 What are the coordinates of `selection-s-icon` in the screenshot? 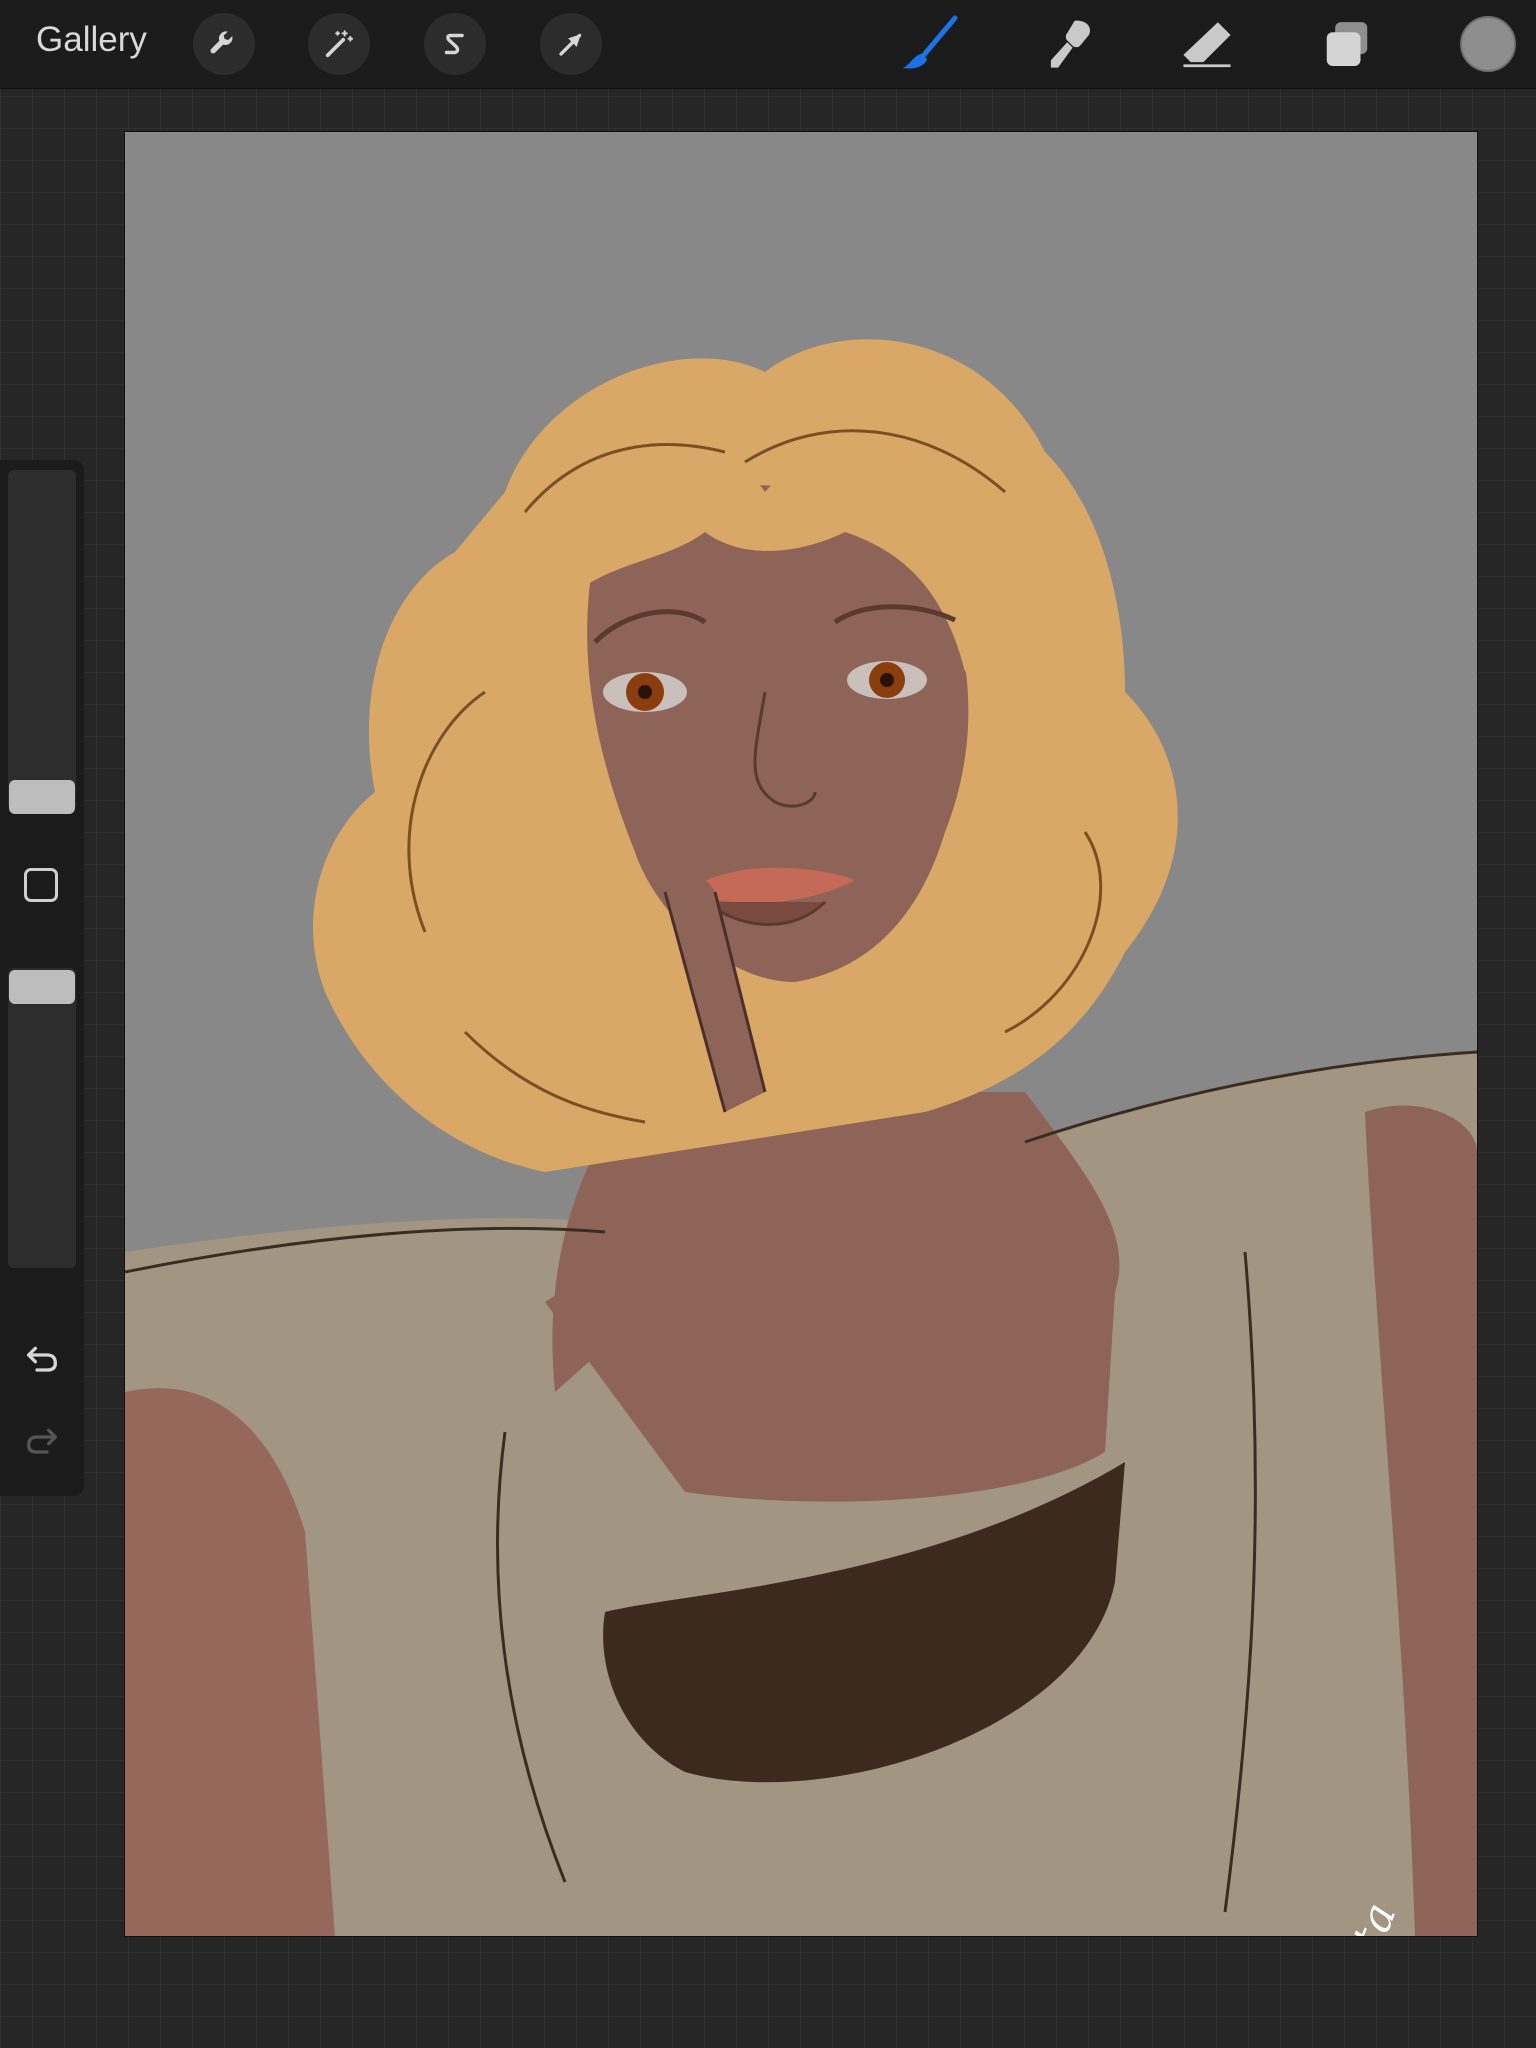 It's located at (455, 44).